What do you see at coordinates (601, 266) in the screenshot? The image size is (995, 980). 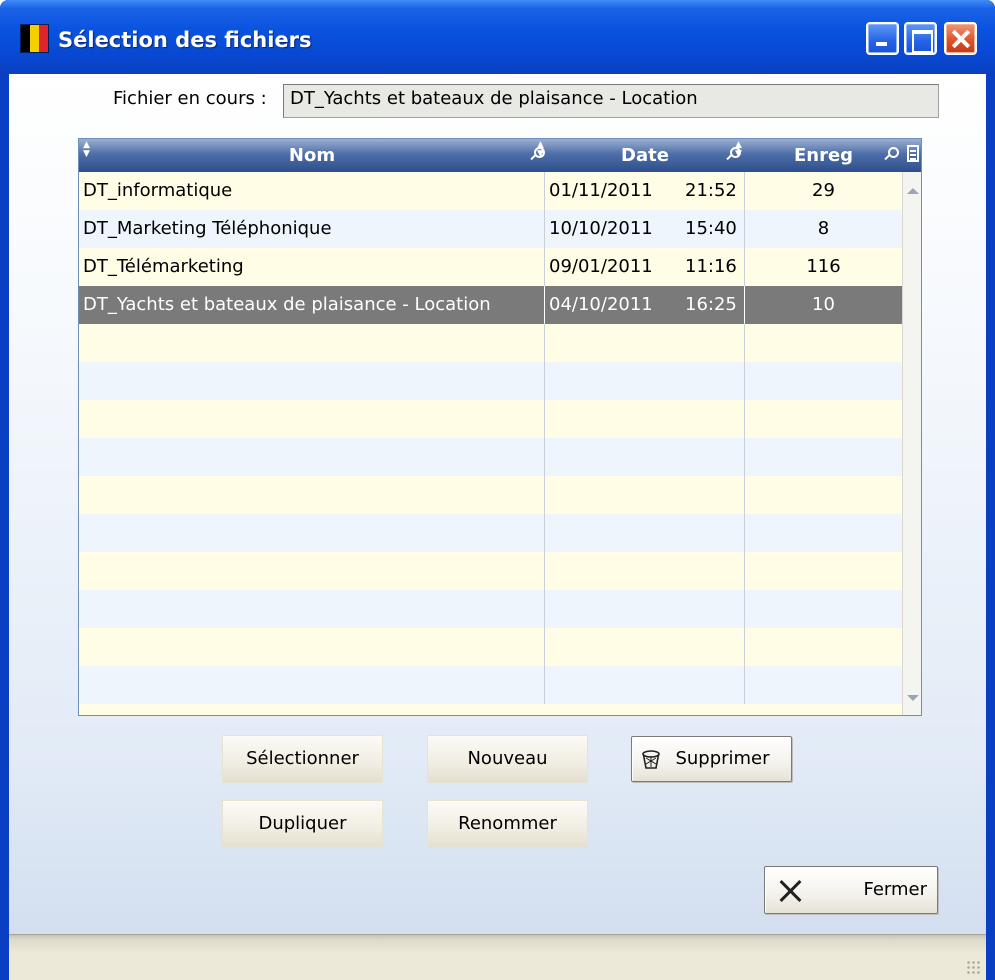 I see `date-value: 09/01/2011` at bounding box center [601, 266].